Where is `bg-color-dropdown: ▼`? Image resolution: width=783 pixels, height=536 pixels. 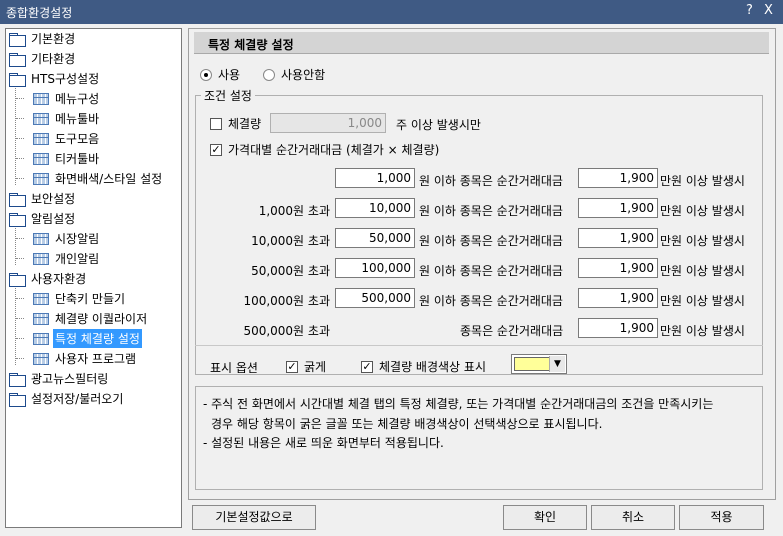 bg-color-dropdown: ▼ is located at coordinates (539, 364).